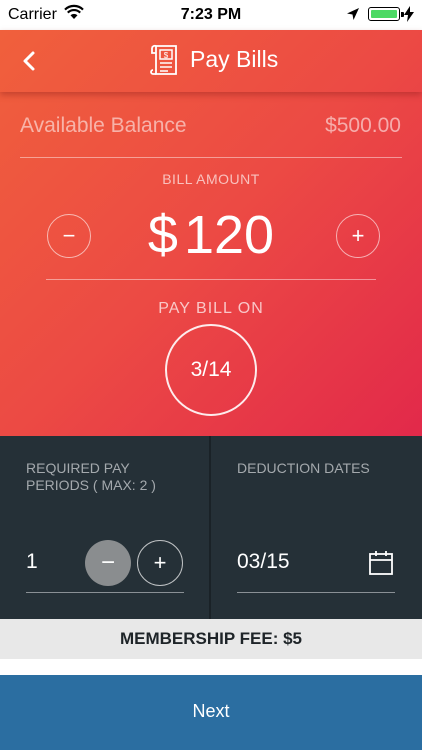  What do you see at coordinates (381, 565) in the screenshot?
I see `calendar-icon` at bounding box center [381, 565].